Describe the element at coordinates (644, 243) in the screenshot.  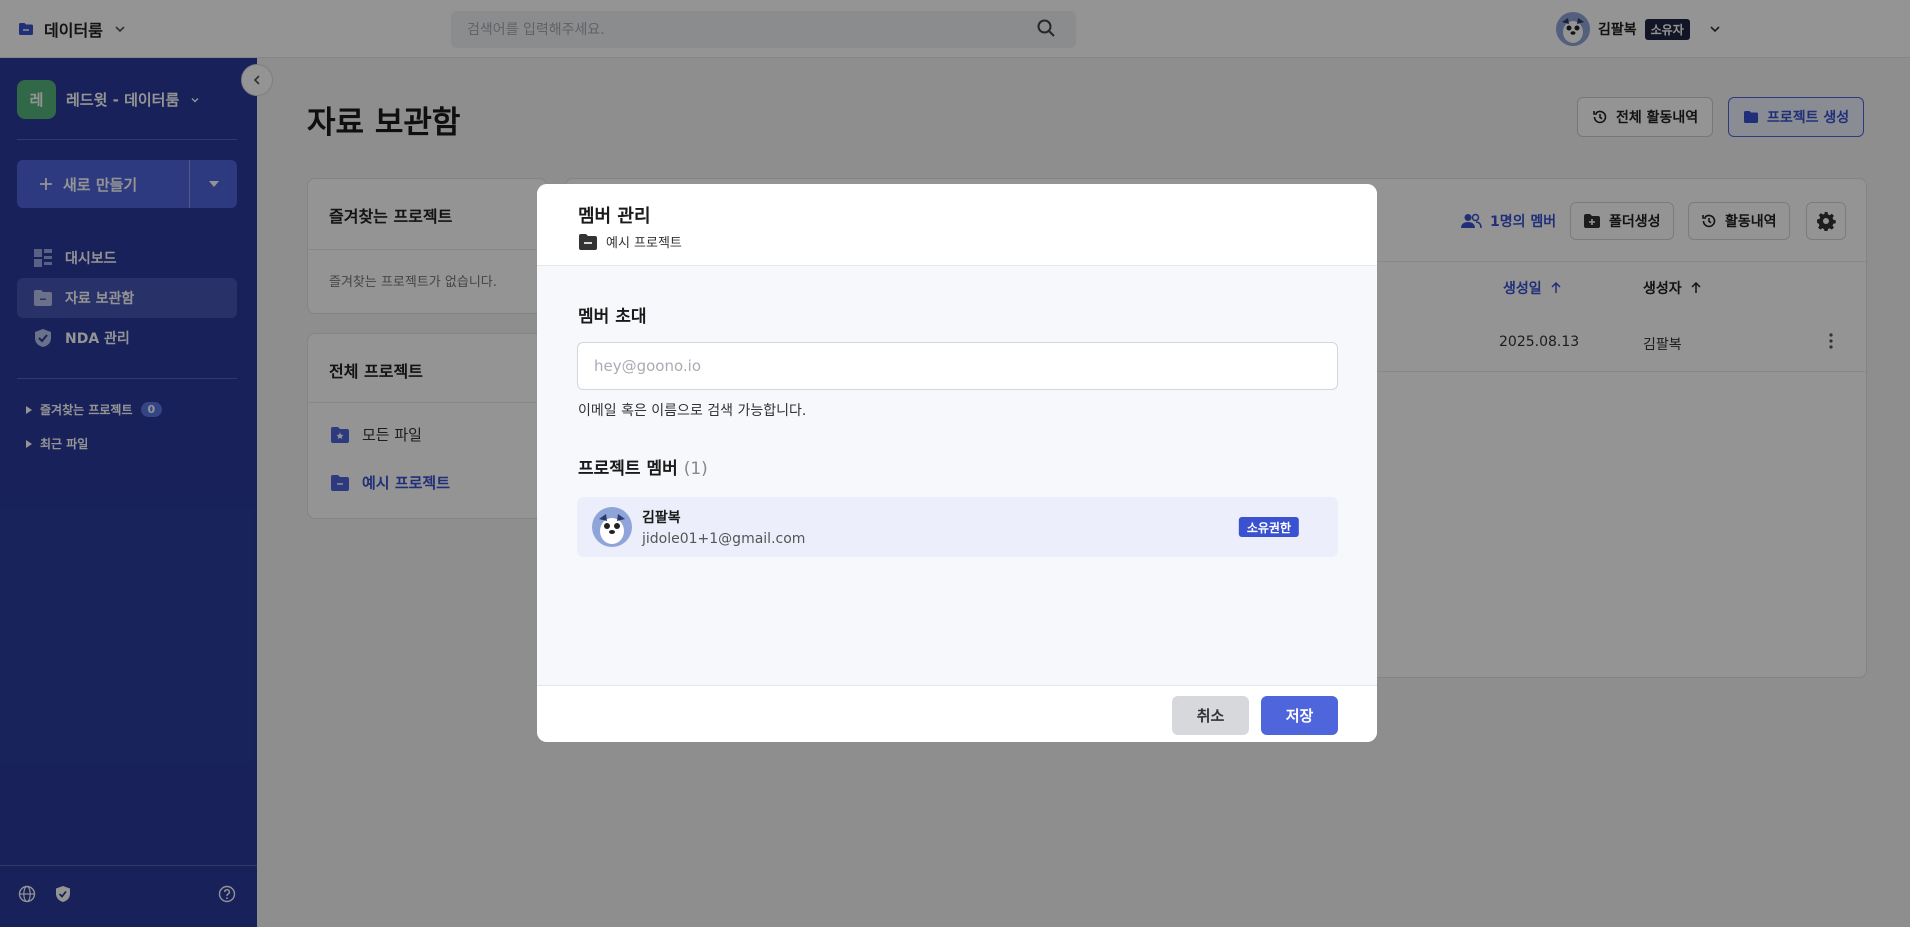
I see `dialog-project-name: 예시 프로젝트` at that location.